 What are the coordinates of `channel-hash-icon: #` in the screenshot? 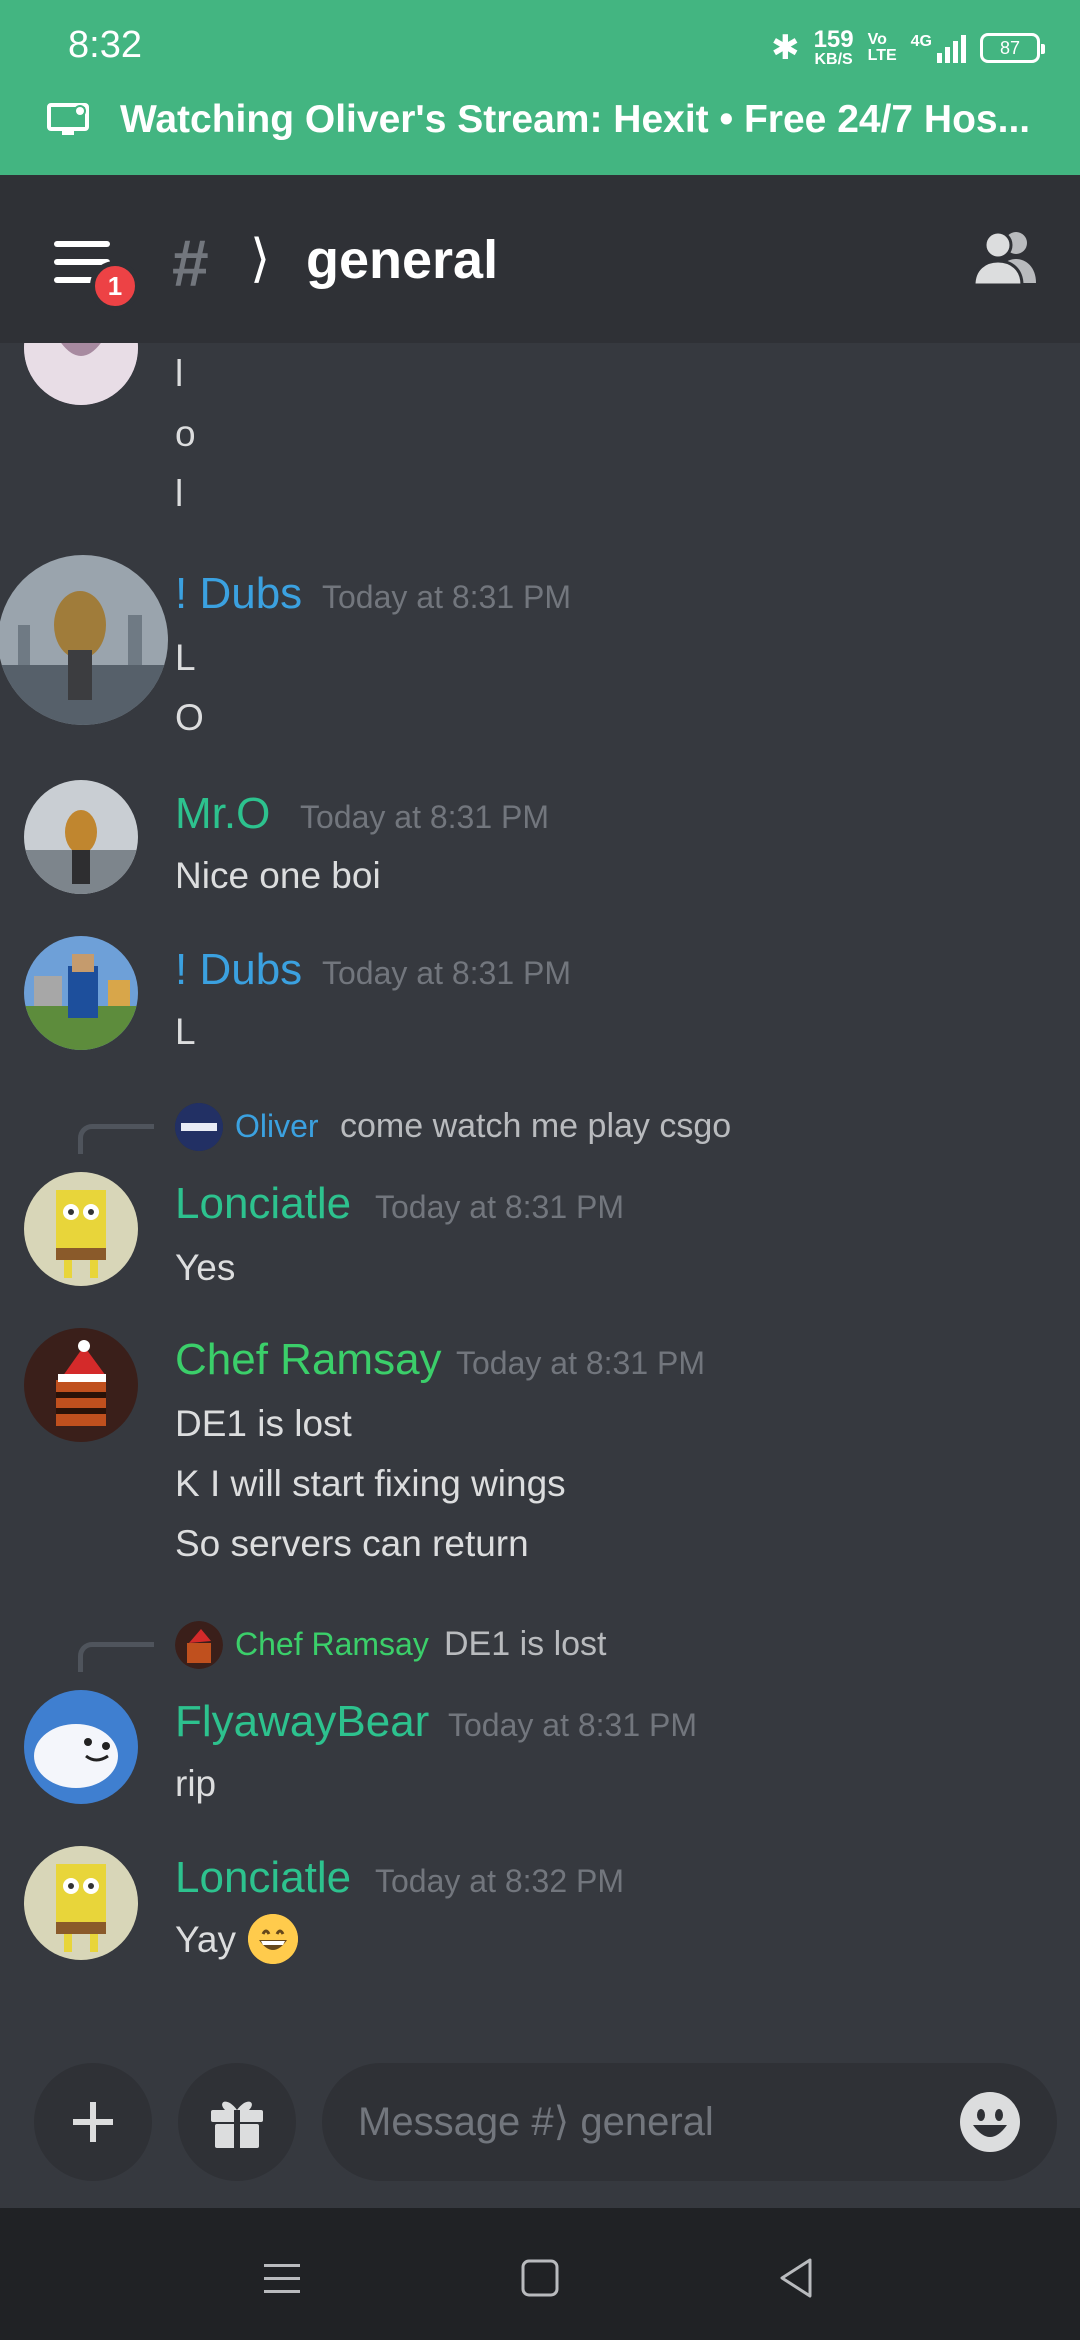 It's located at (190, 263).